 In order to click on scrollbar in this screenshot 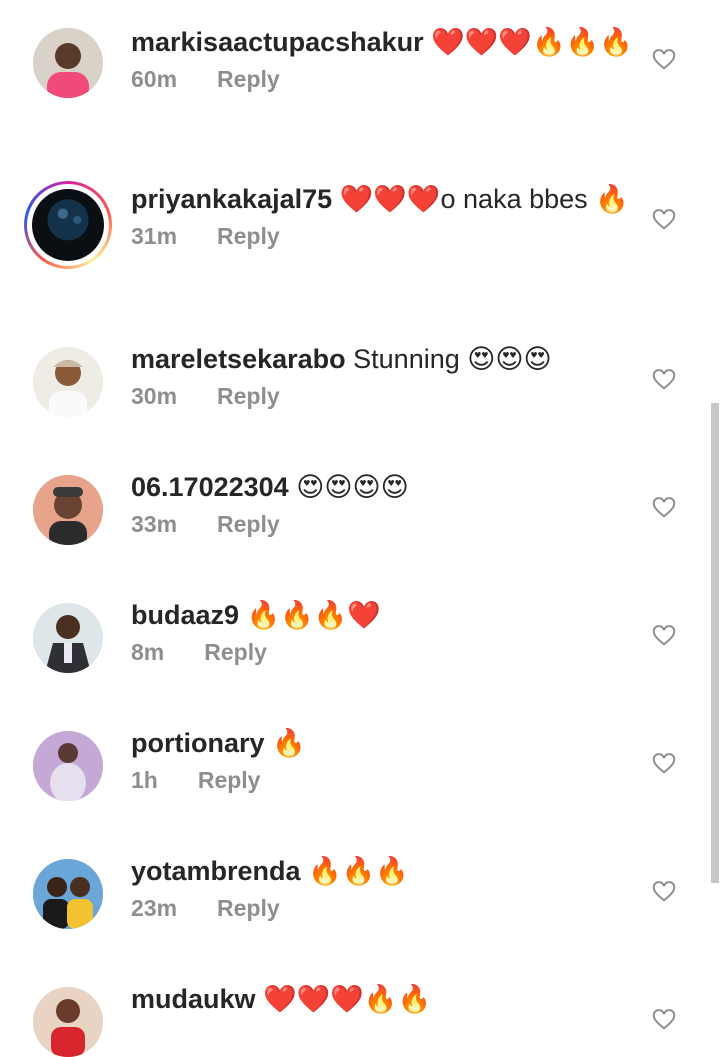, I will do `click(715, 643)`.